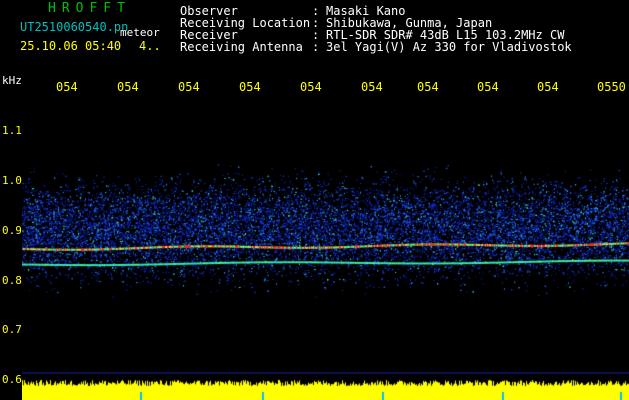 This screenshot has height=400, width=629. I want to click on y-tick: 0.8, so click(12, 280).